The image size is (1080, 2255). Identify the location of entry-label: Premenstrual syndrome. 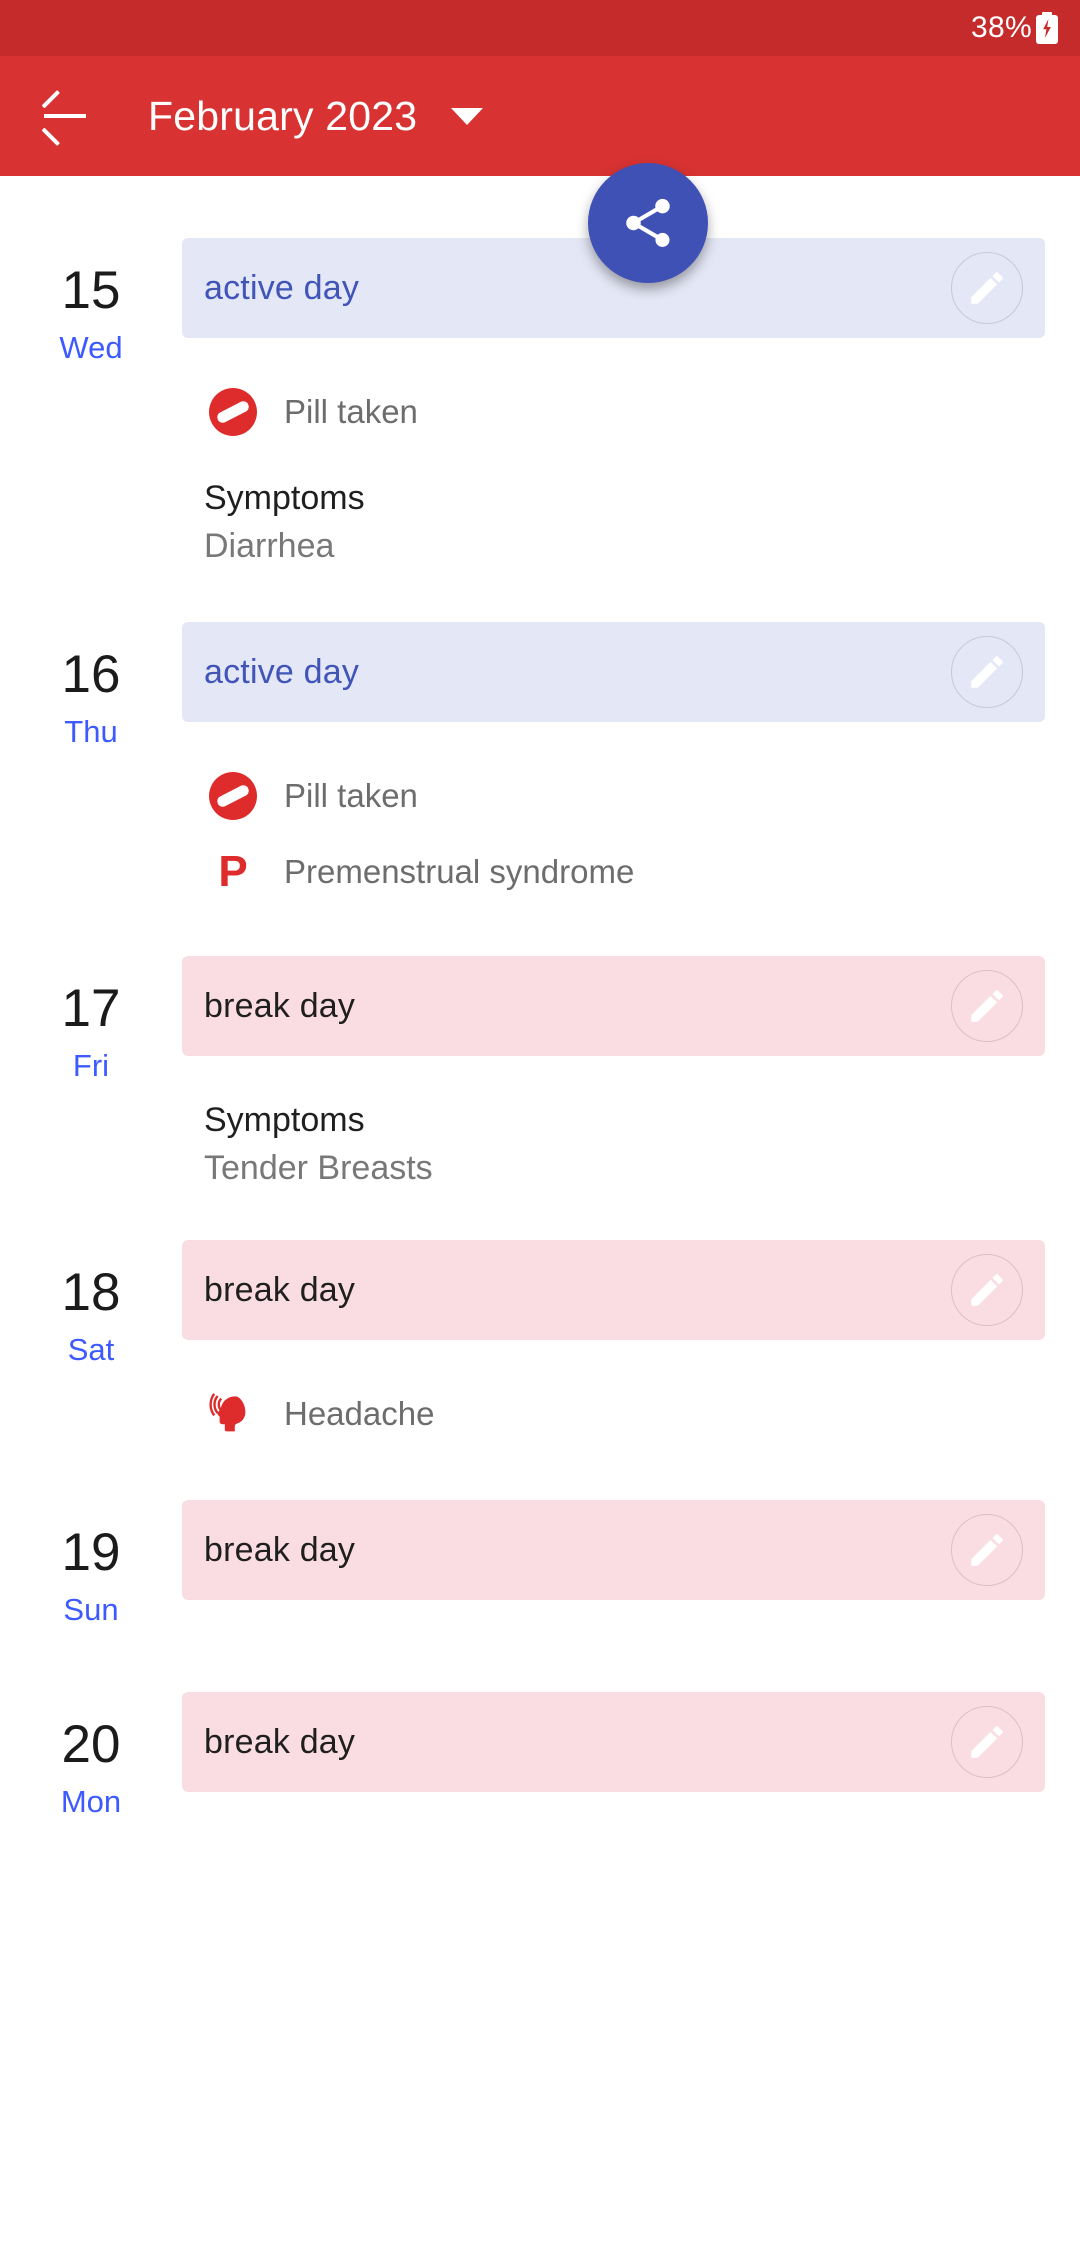
(459, 871).